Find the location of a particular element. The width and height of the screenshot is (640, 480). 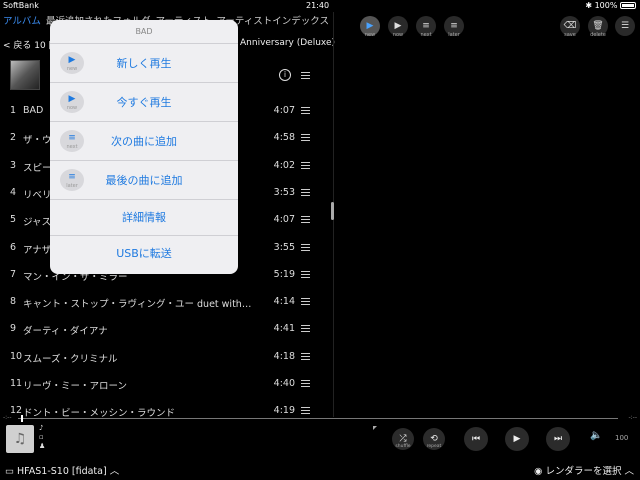

progress-bar: -:-- -:-- is located at coordinates (320, 418).